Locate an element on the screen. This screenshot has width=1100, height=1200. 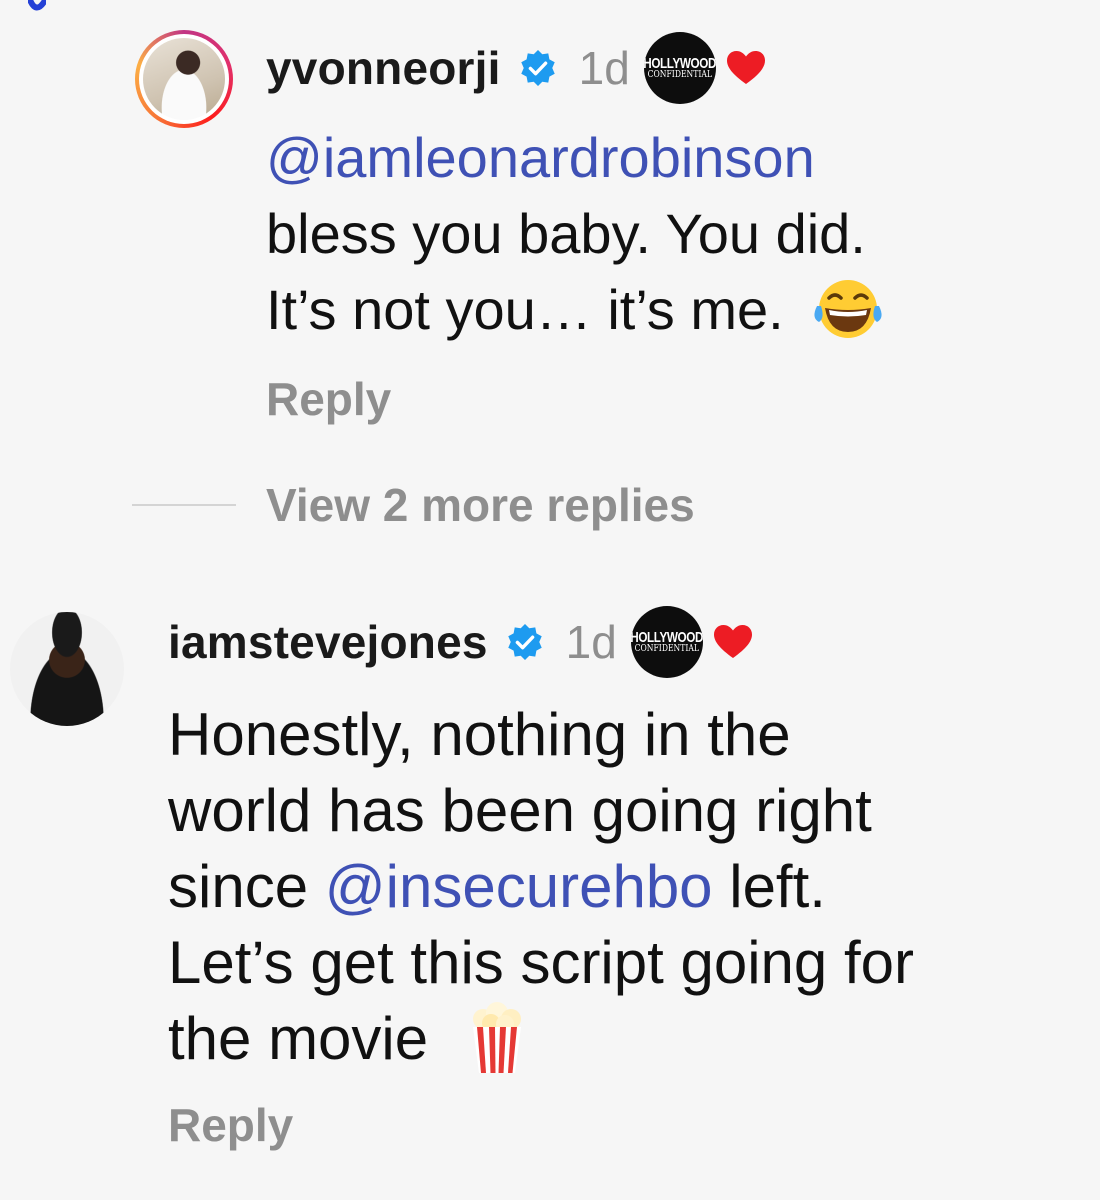
comment-header: yvonneorji 1d HOLLYWOOD CONFIDENTIAL is located at coordinates (516, 68).